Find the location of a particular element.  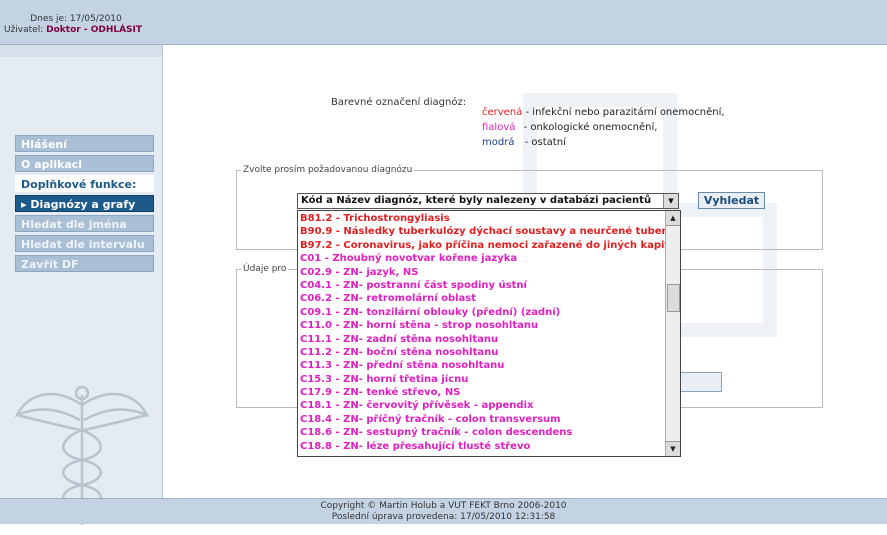

secondary-button is located at coordinates (699, 382).